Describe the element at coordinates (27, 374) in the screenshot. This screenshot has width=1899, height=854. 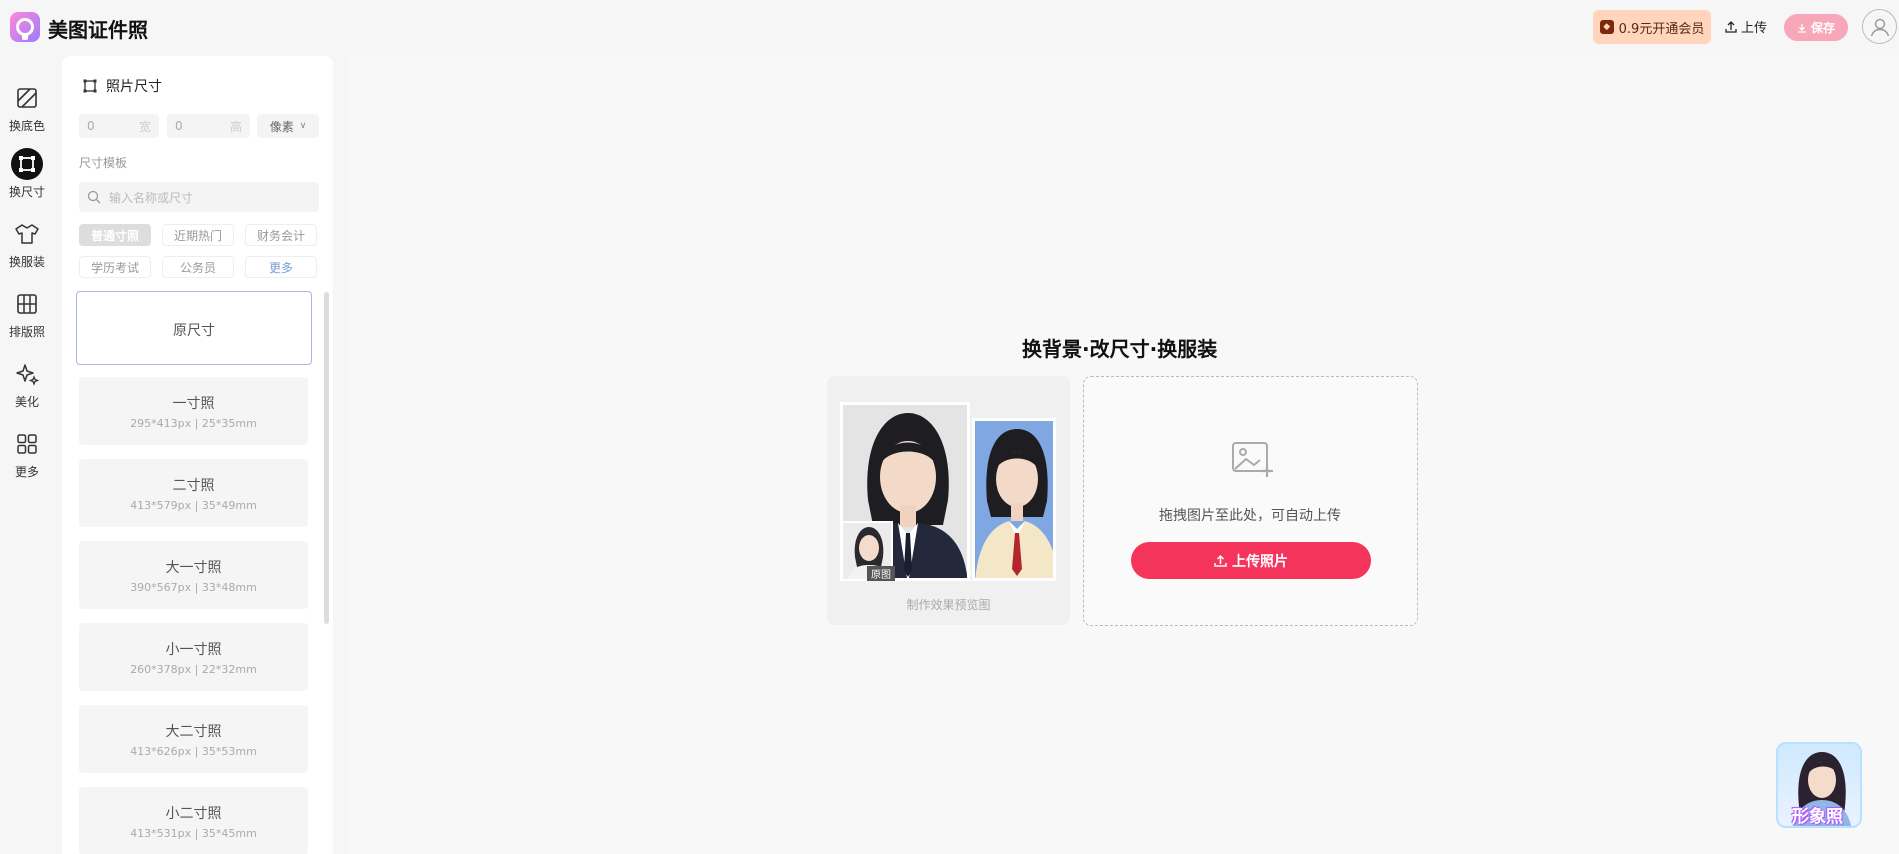
I see `sparkle-icon` at that location.